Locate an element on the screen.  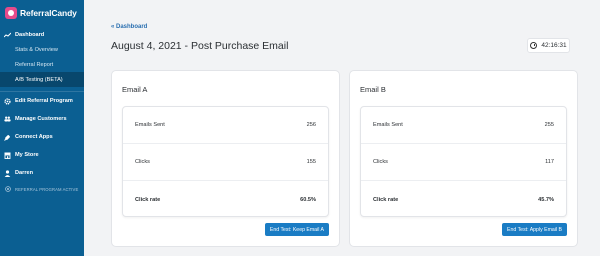
page-title: August 4, 2021 - Post Purchase Email is located at coordinates (200, 46).